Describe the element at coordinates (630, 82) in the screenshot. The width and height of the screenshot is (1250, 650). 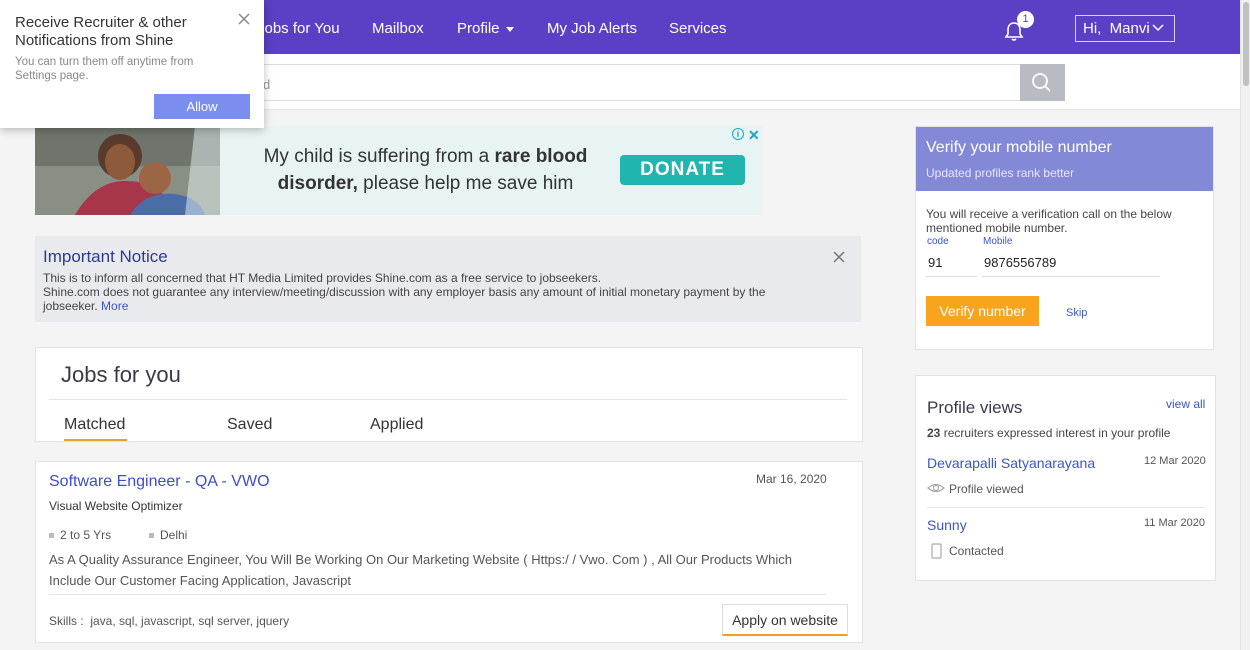
I see `search-input: d` at that location.